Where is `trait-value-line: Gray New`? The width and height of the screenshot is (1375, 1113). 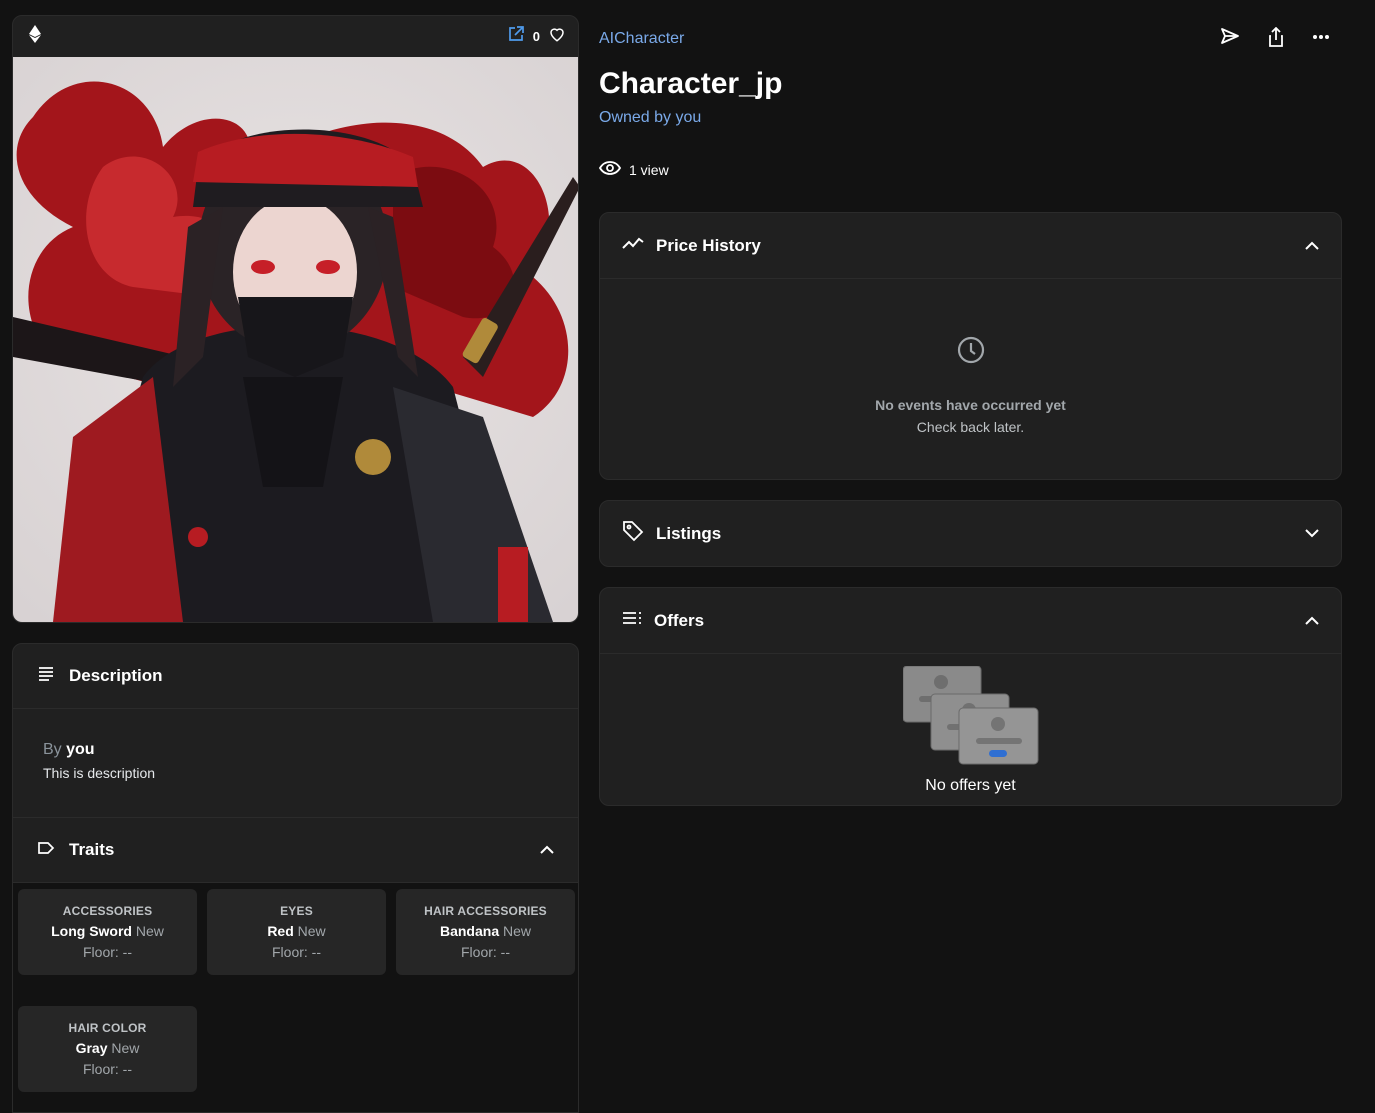
trait-value-line: Gray New is located at coordinates (108, 1048).